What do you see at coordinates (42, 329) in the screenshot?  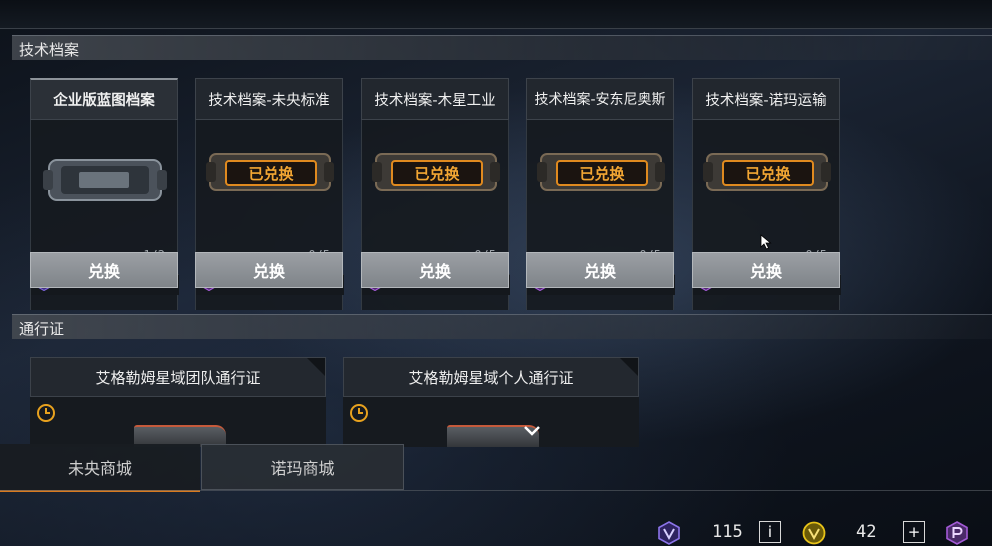 I see `section-title: 通行证` at bounding box center [42, 329].